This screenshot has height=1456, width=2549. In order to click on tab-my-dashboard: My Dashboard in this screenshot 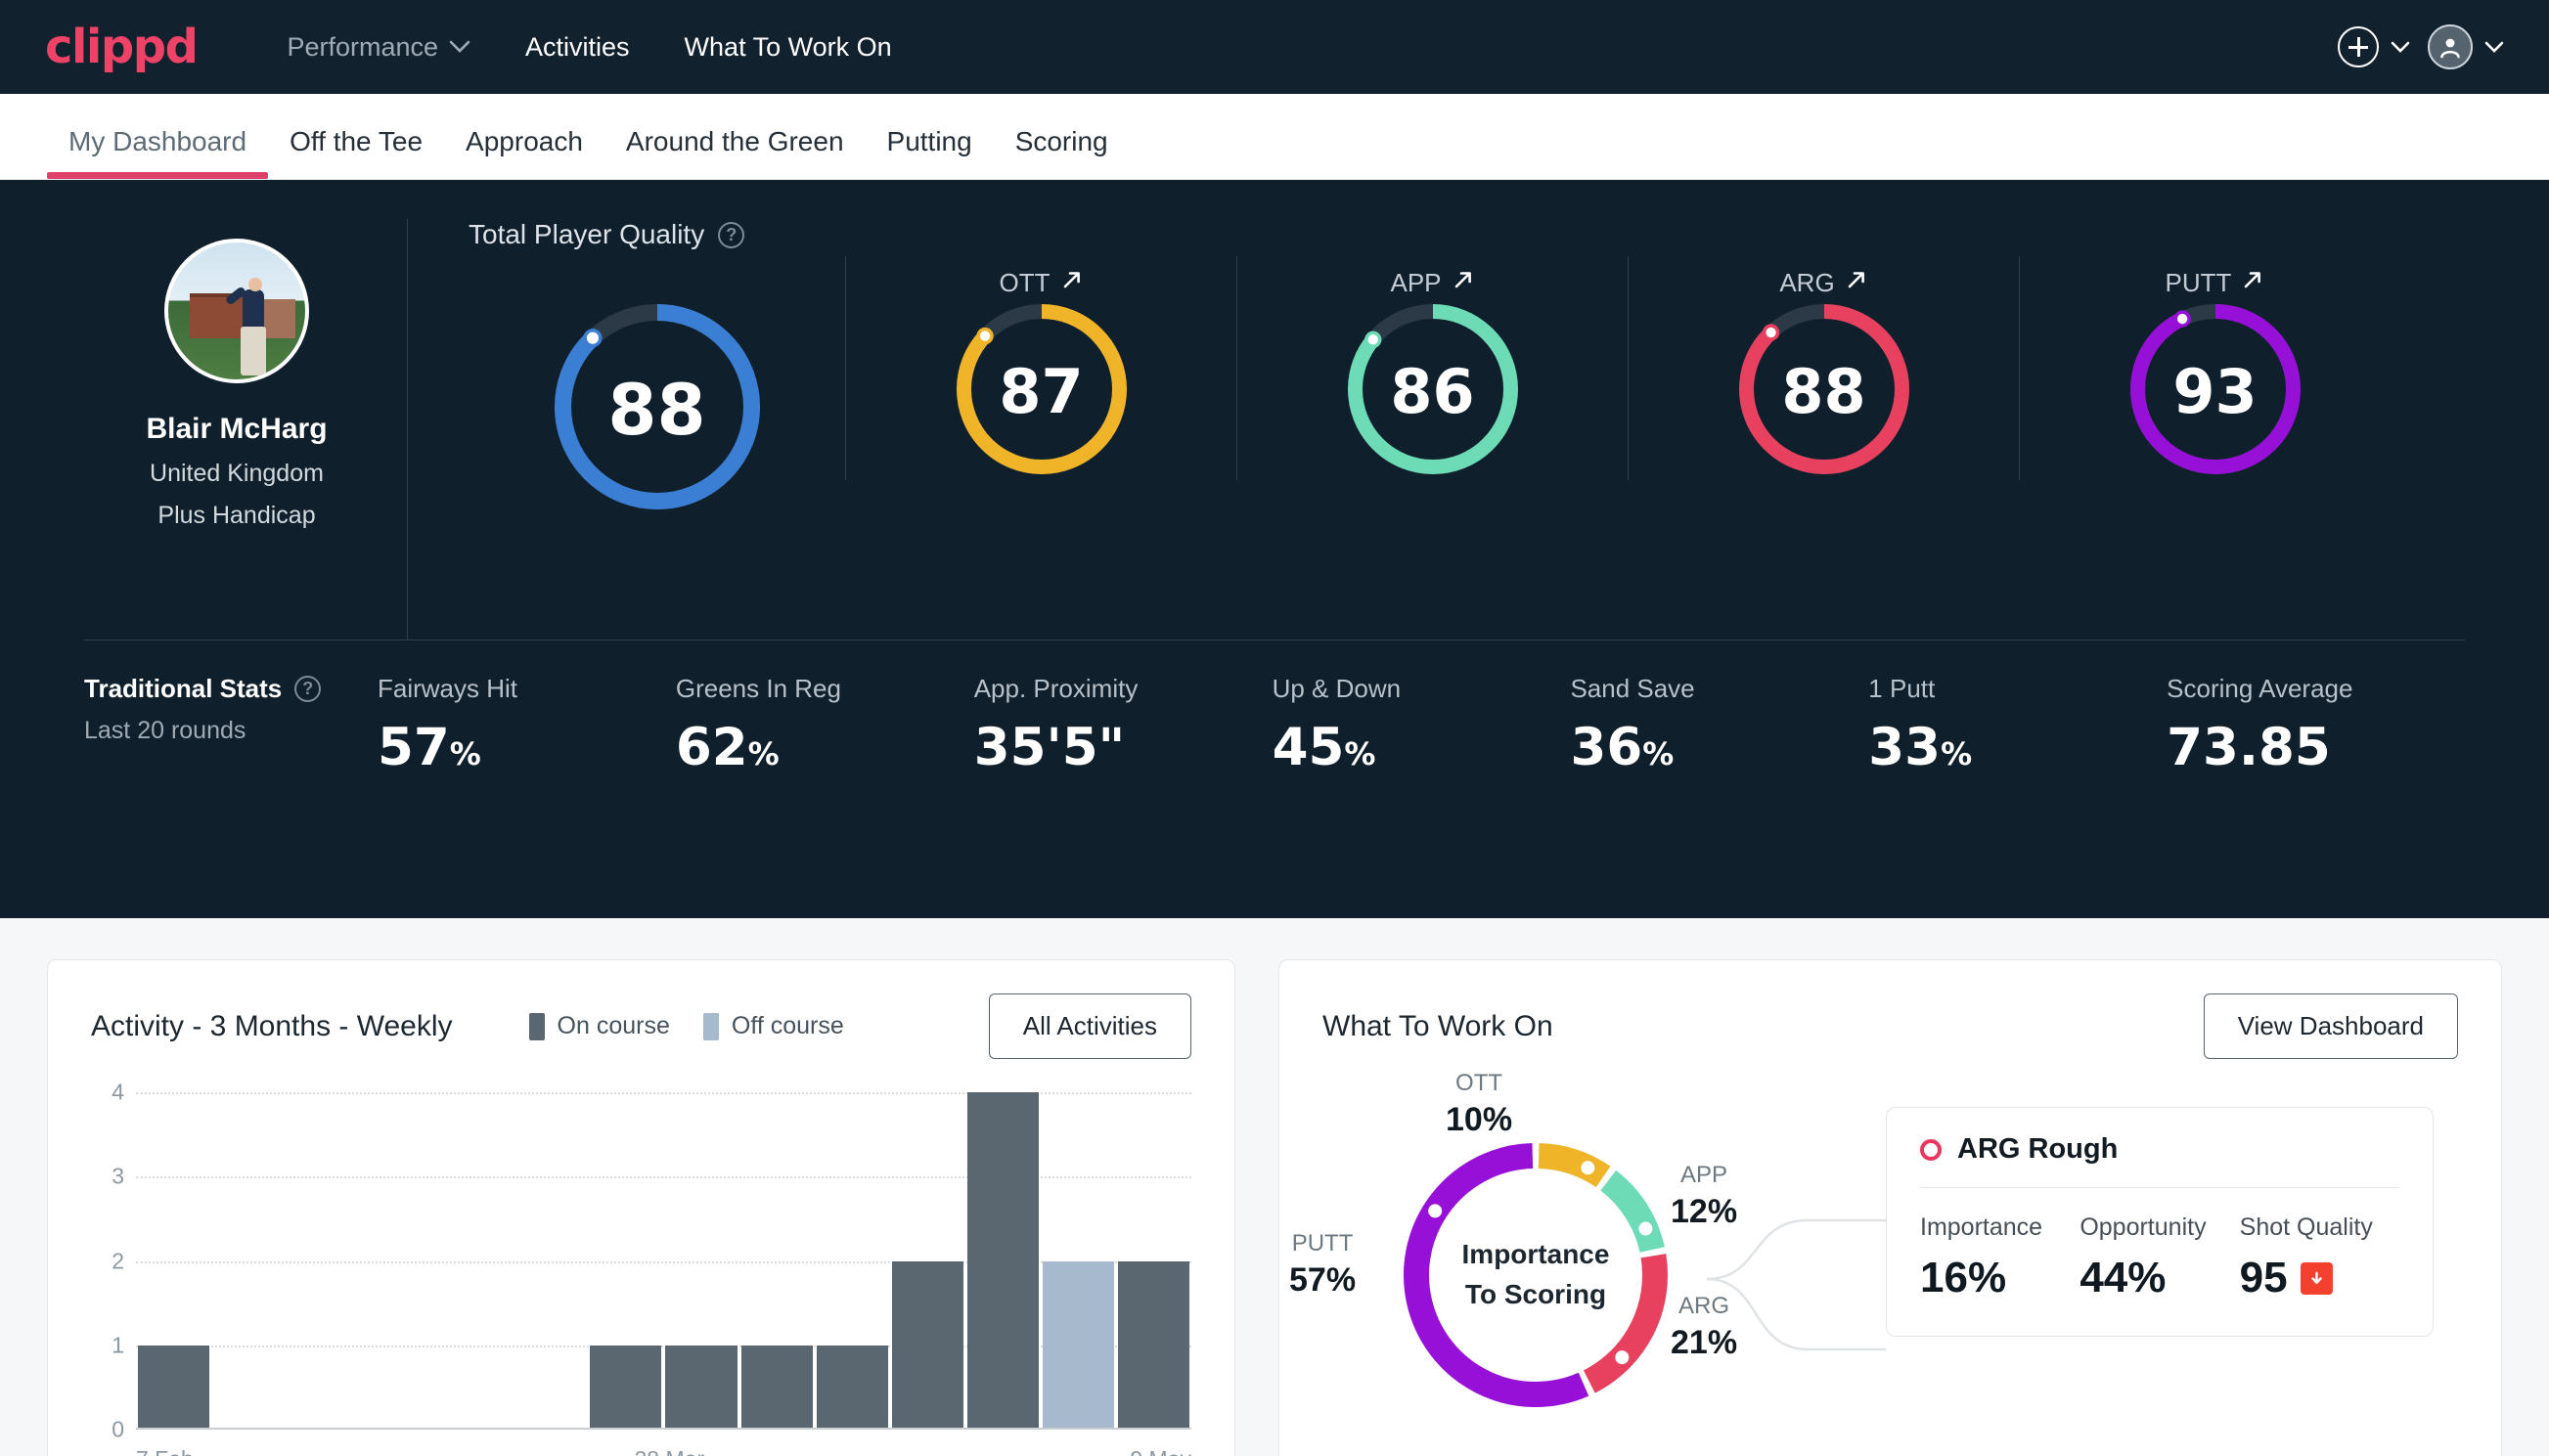, I will do `click(158, 152)`.